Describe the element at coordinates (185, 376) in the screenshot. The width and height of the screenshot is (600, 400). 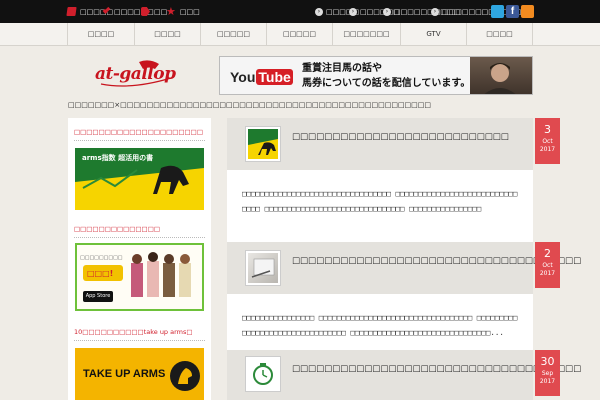
I see `horse-emblem` at that location.